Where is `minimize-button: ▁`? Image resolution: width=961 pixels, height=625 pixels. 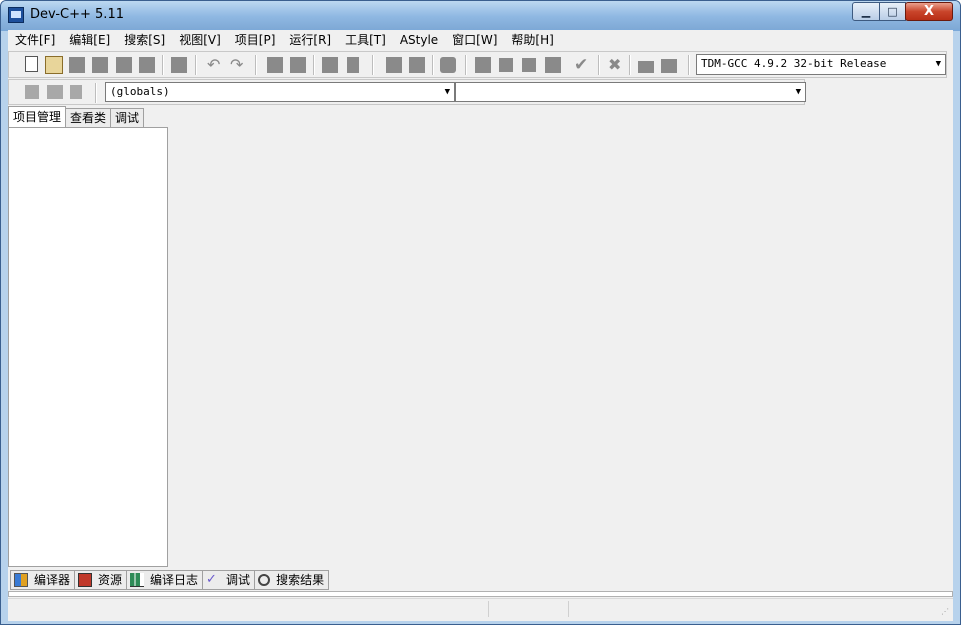
minimize-button: ▁ is located at coordinates (866, 11).